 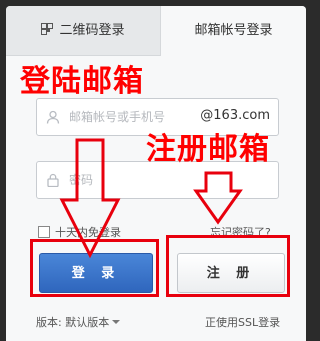 I want to click on remember-login: 十天内免登录, so click(x=79, y=232).